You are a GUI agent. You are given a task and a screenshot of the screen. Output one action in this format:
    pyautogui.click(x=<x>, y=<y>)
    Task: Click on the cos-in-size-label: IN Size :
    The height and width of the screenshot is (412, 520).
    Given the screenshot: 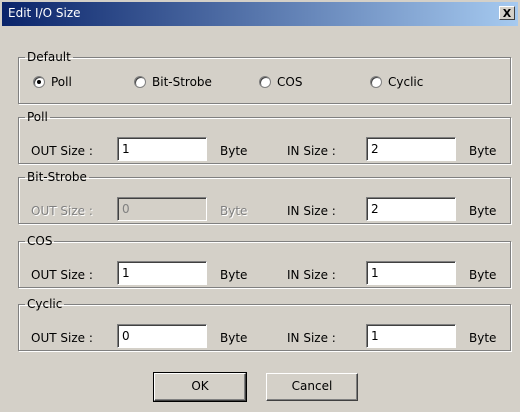 What is the action you would take?
    pyautogui.click(x=311, y=275)
    